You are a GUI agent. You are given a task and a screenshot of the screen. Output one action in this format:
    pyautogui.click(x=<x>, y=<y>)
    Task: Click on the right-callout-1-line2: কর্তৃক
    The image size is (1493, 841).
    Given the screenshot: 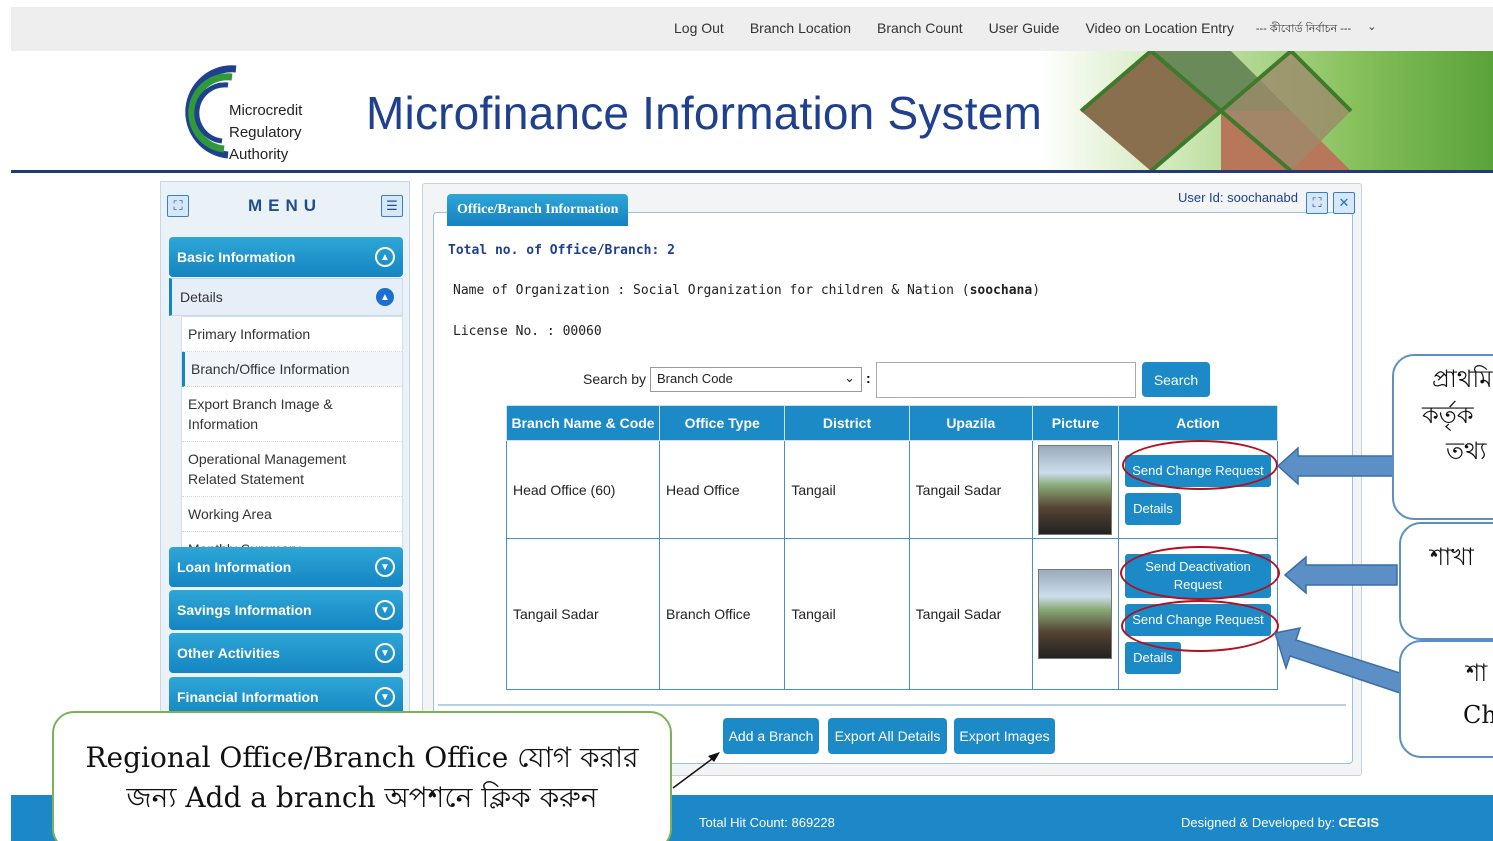 What is the action you would take?
    pyautogui.click(x=1448, y=415)
    